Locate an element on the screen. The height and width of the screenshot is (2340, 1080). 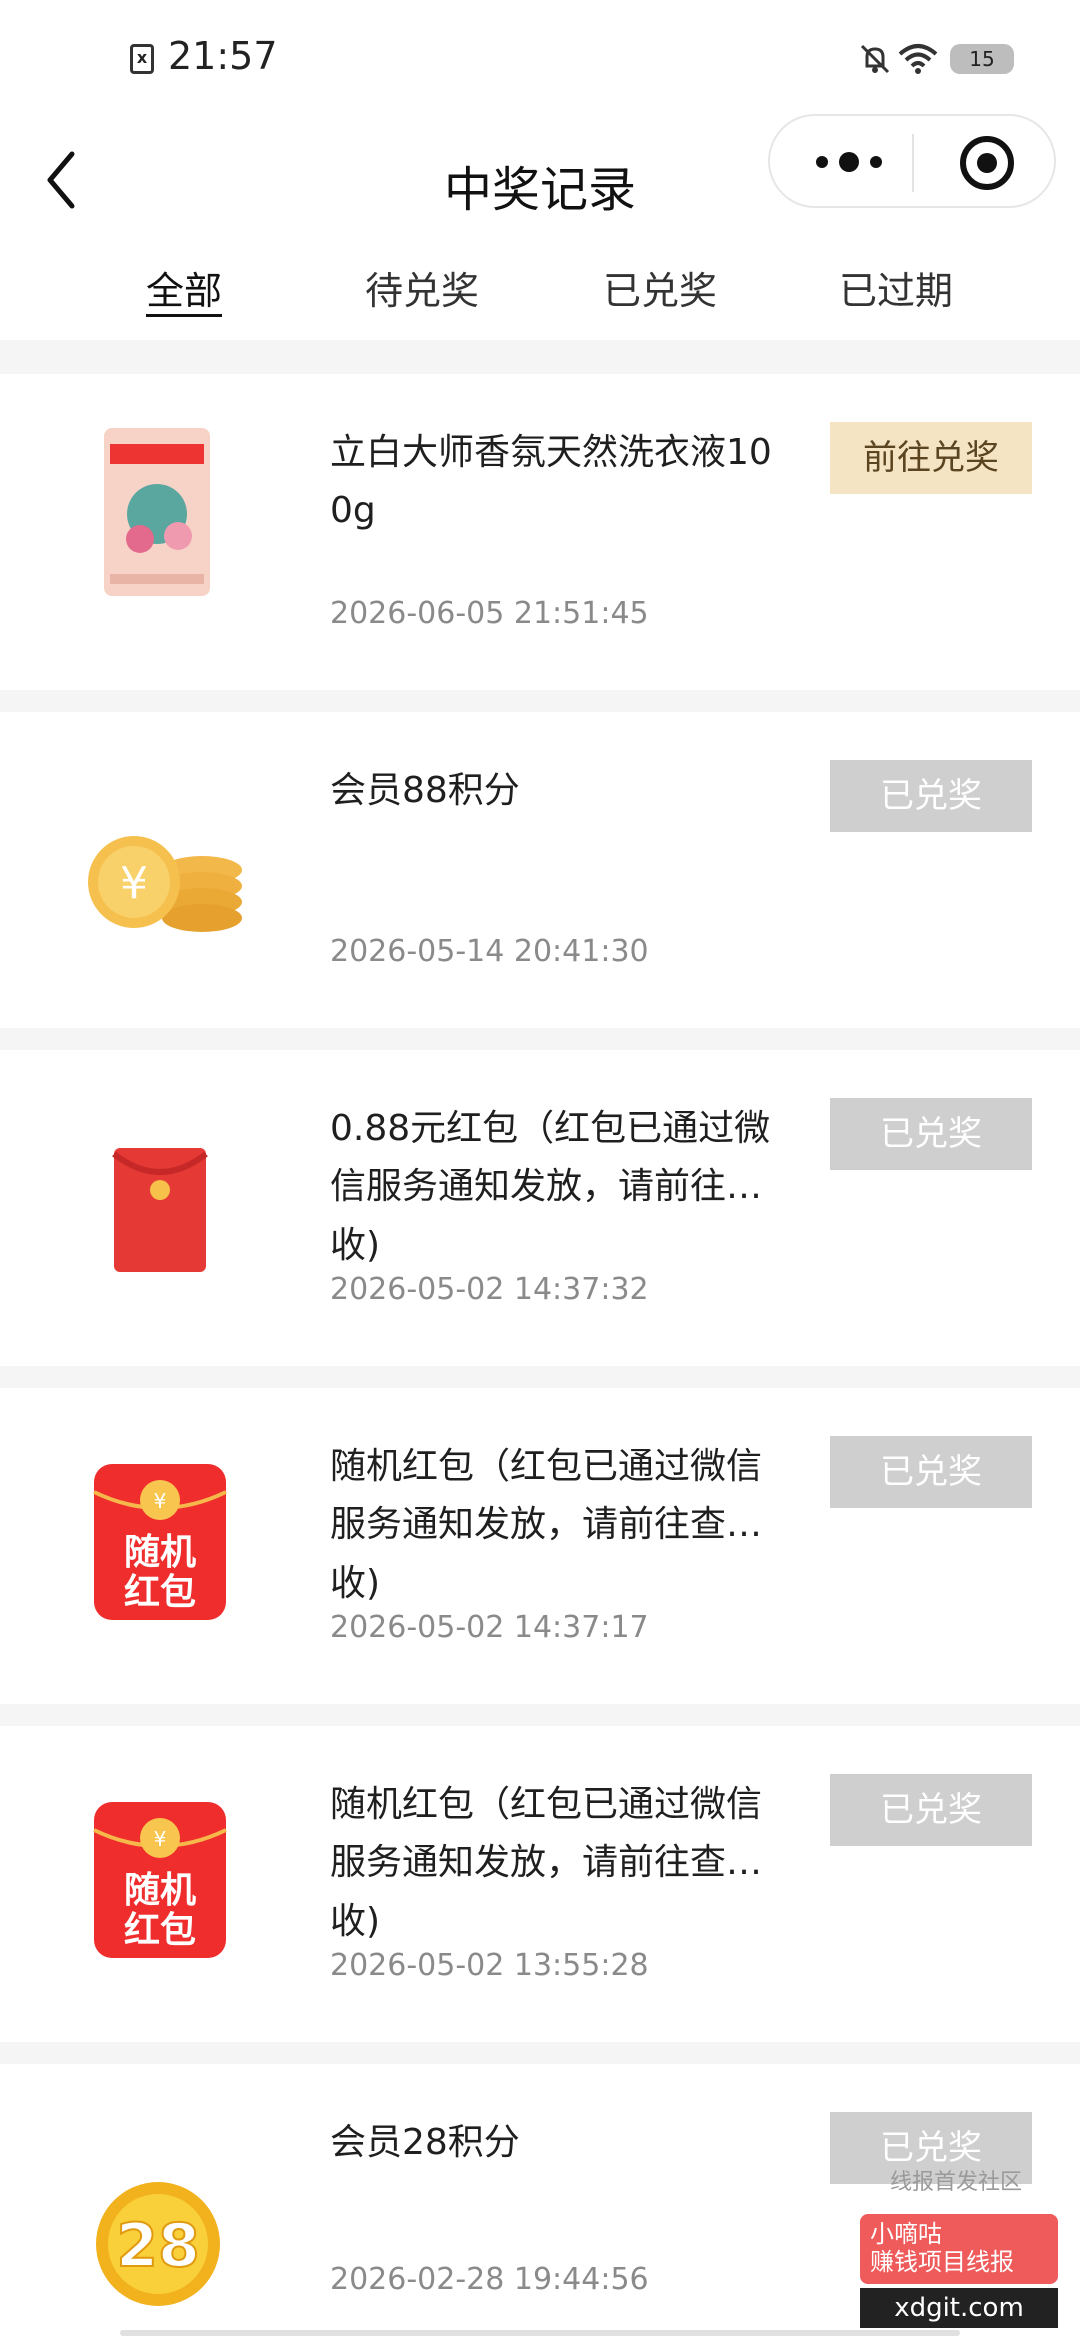
record-date: 2026-02-28 19:44:56 is located at coordinates (489, 2279).